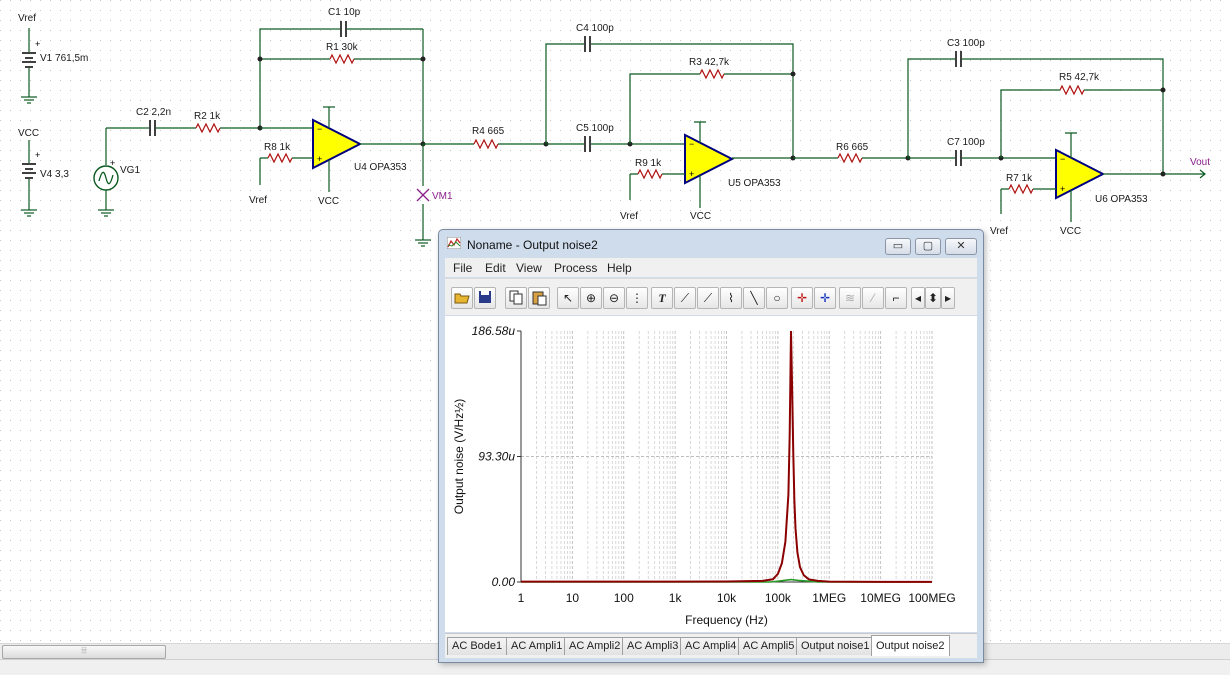 This screenshot has width=1230, height=675. Describe the element at coordinates (624, 598) in the screenshot. I see `x-tick-label: 100` at that location.